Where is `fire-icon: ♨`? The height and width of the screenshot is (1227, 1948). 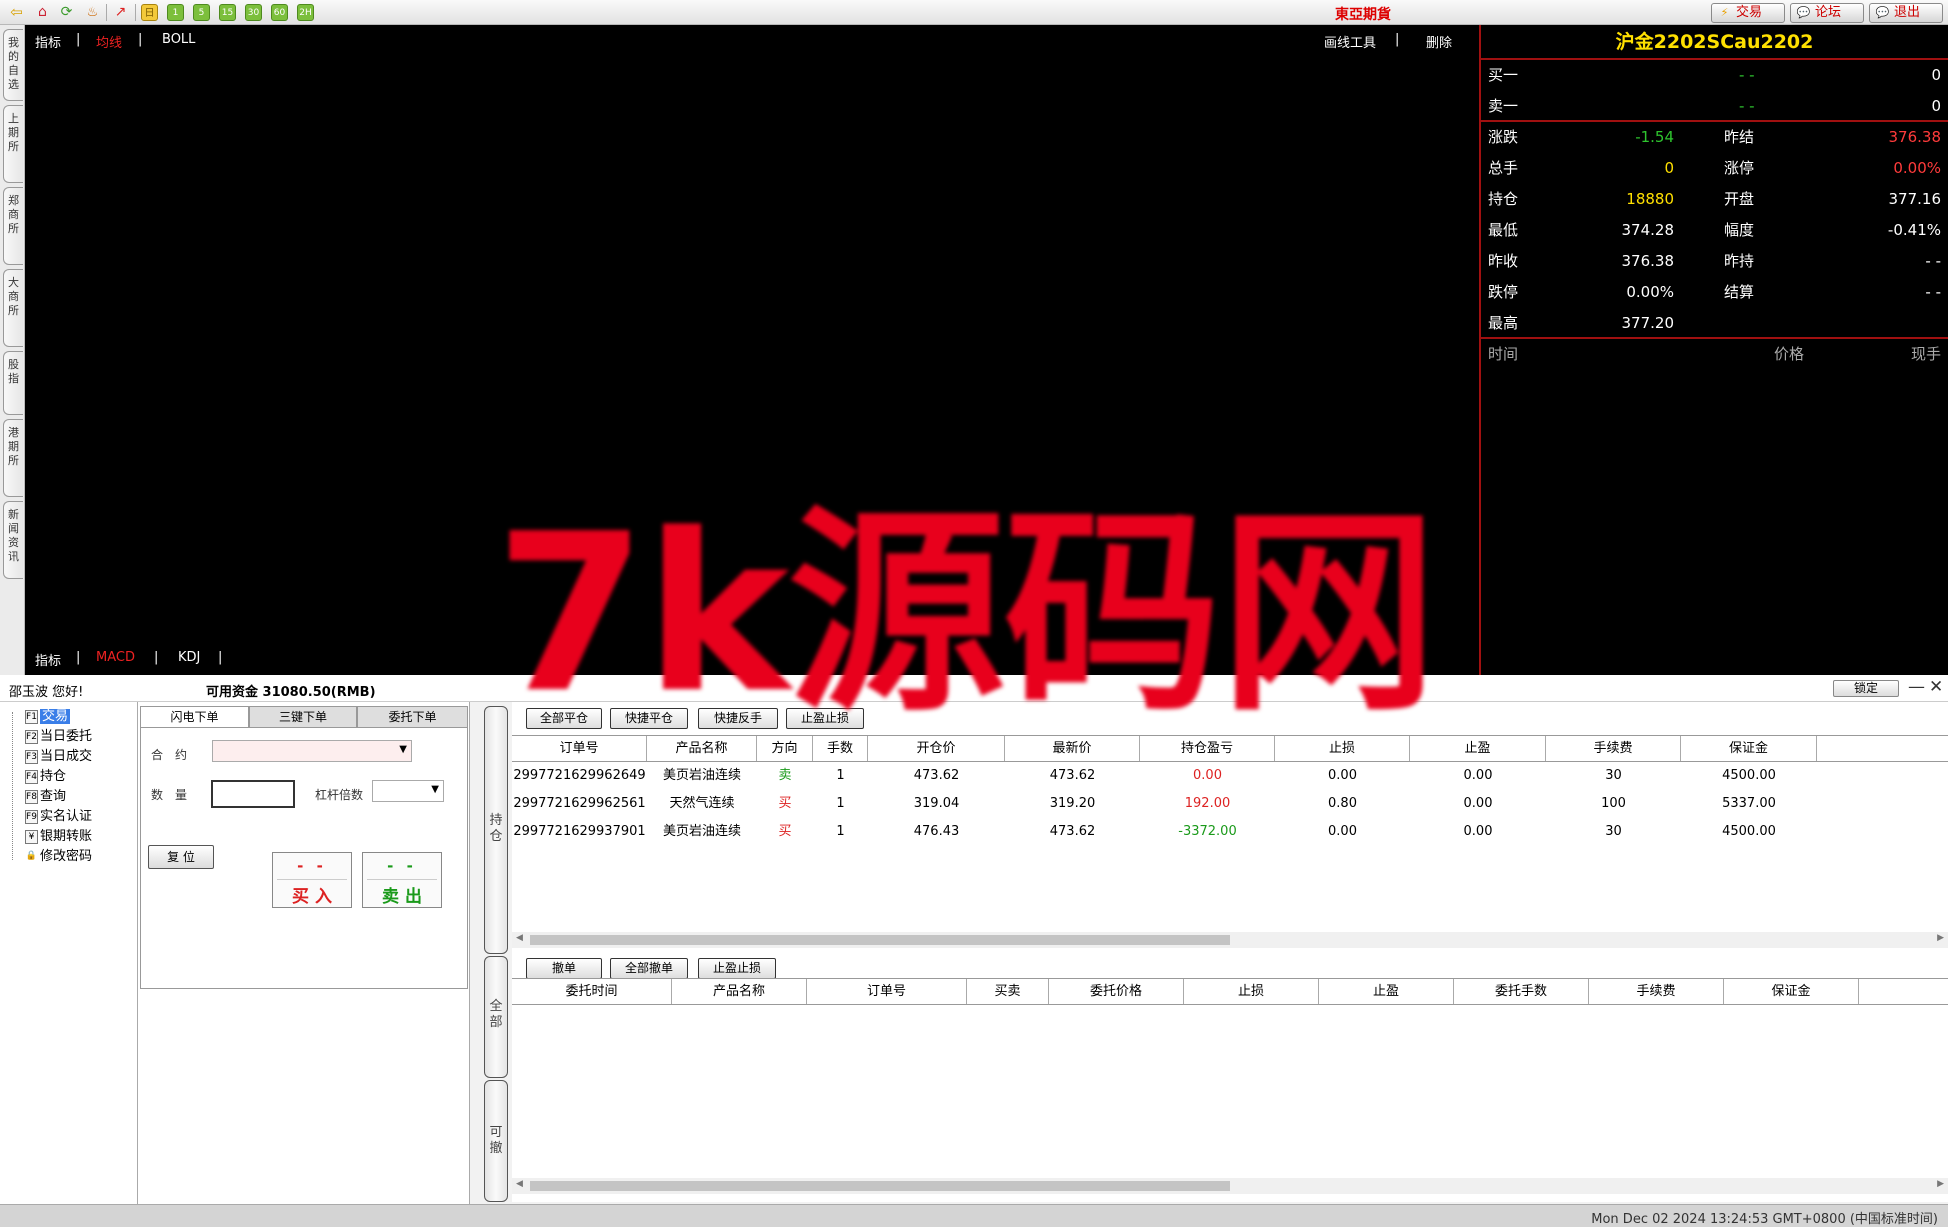 fire-icon: ♨ is located at coordinates (92, 12).